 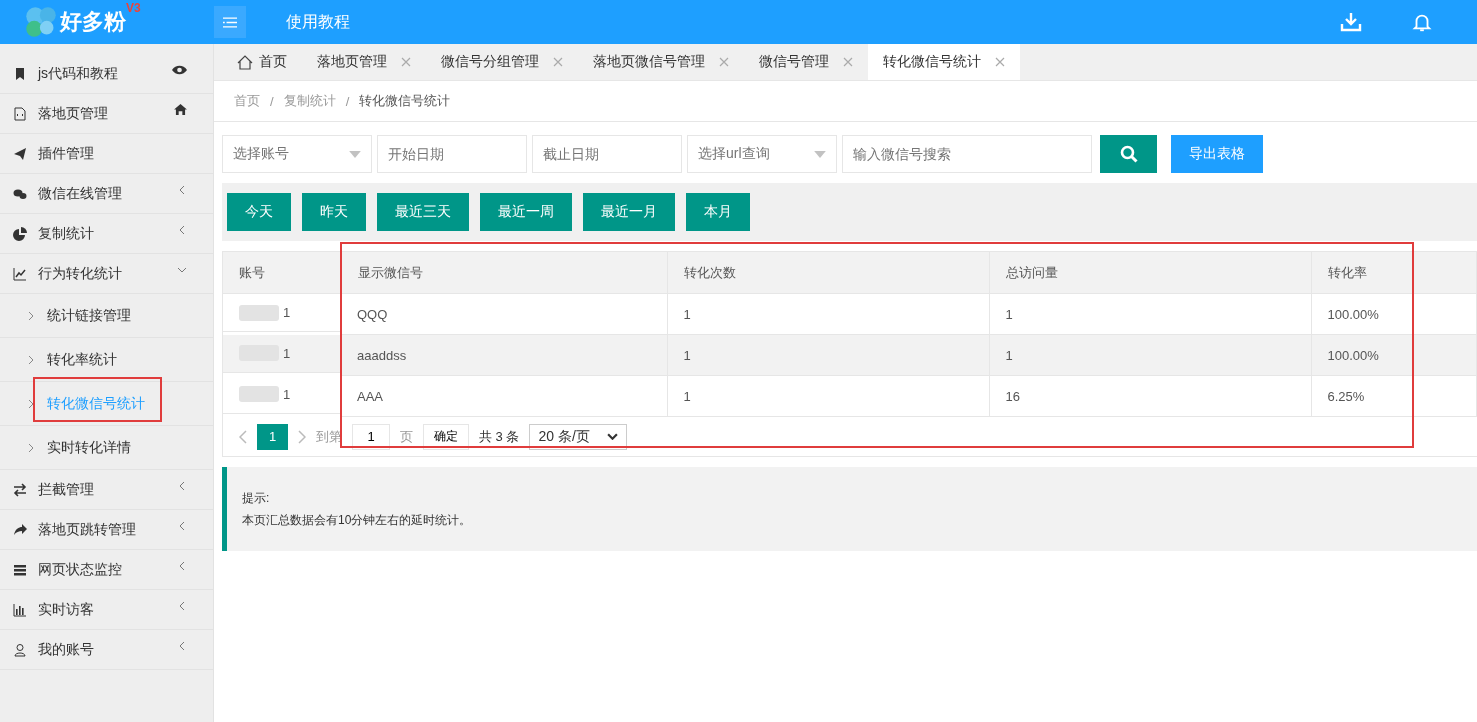 What do you see at coordinates (106, 490) in the screenshot?
I see `sidebar-item: 拦截管理` at bounding box center [106, 490].